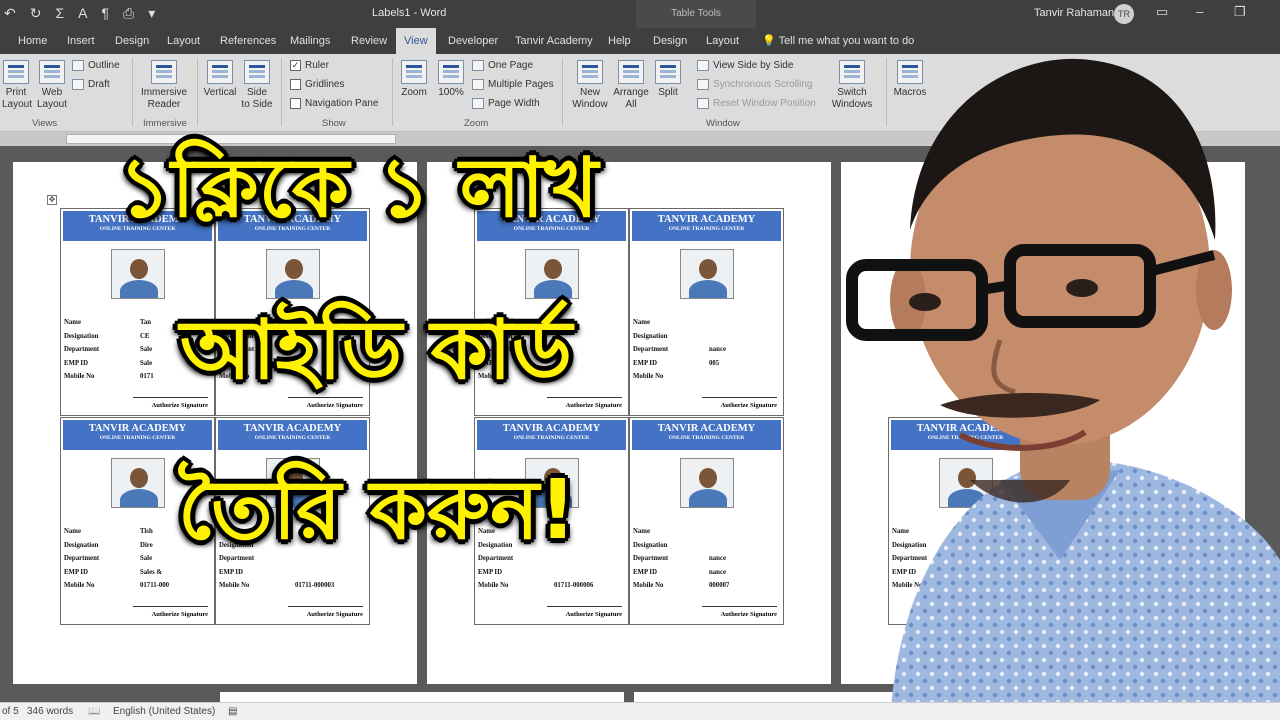 This screenshot has height=720, width=1280. I want to click on tab-design: Design, so click(132, 41).